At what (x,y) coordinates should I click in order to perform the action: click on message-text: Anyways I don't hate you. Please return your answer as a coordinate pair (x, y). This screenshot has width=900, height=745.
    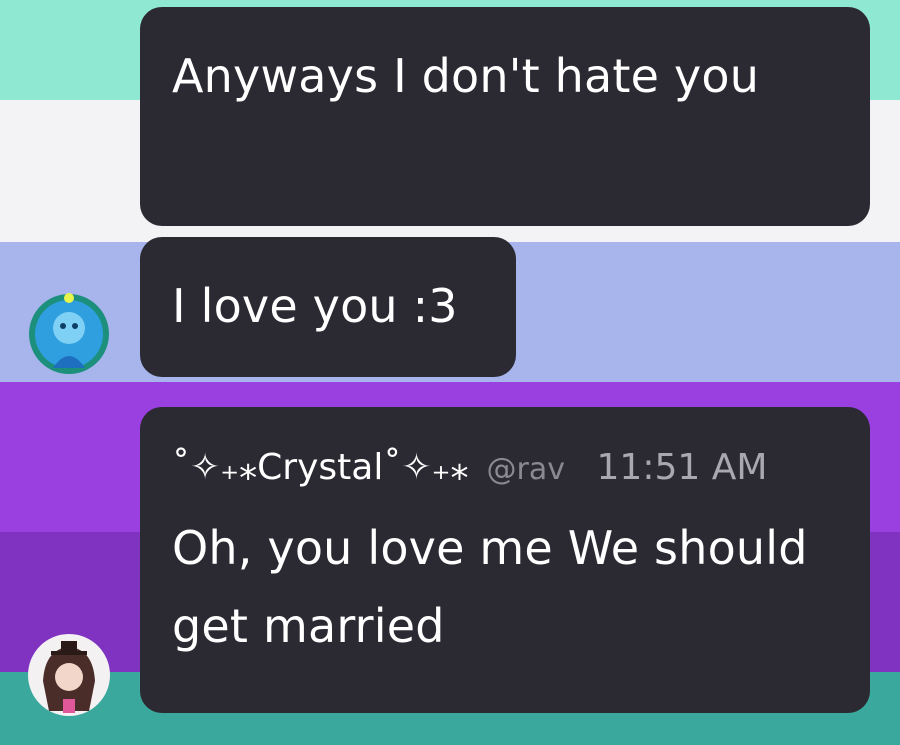
    Looking at the image, I should click on (466, 76).